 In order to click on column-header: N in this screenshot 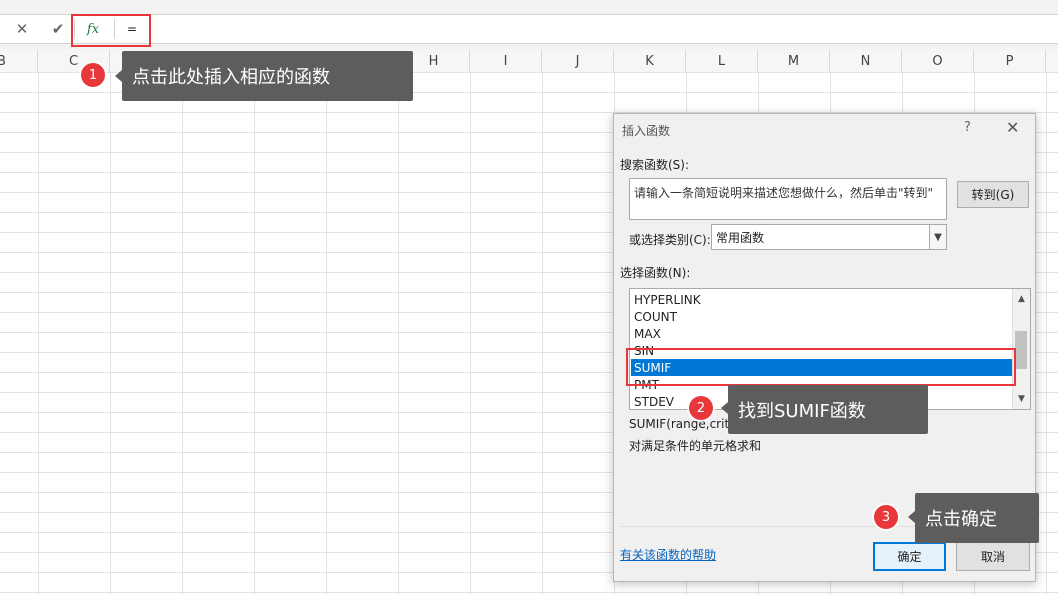, I will do `click(866, 61)`.